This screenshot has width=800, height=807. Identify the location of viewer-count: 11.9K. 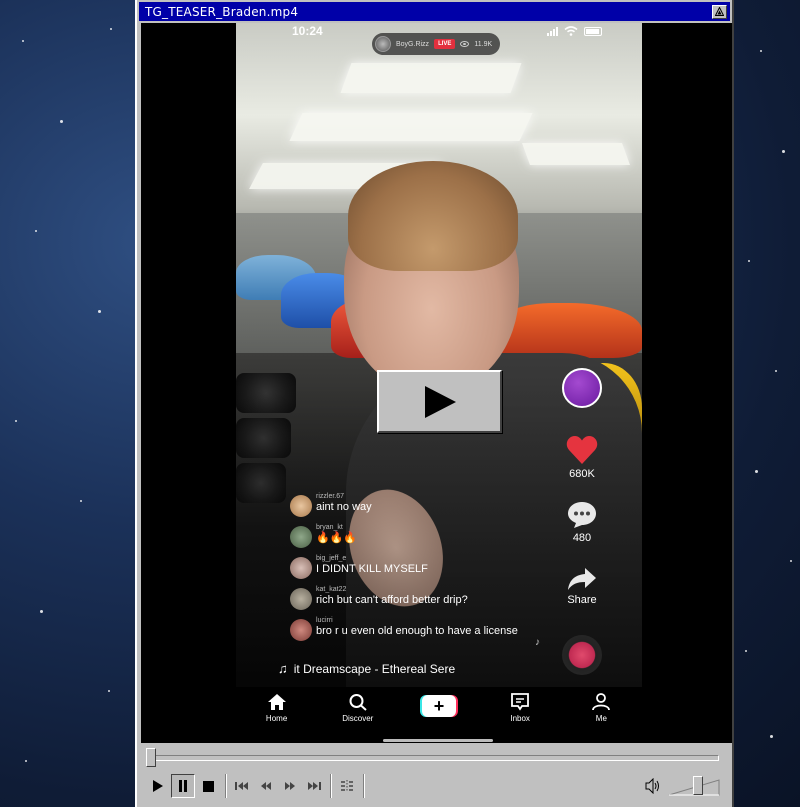
(483, 44).